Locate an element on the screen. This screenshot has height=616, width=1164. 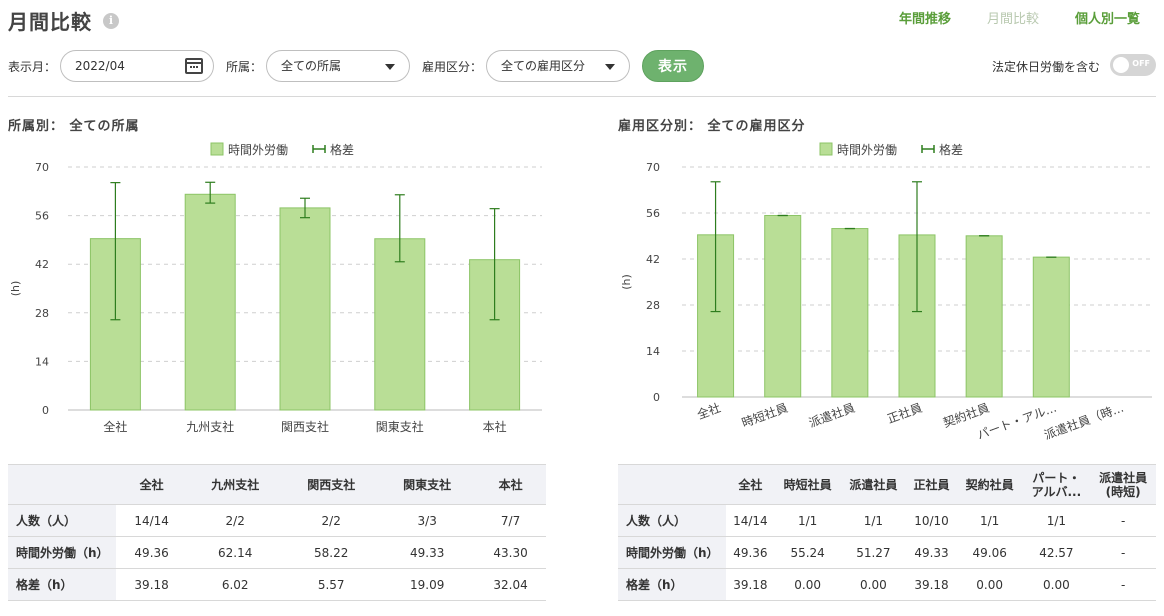
column-header: 正社員 is located at coordinates (931, 484).